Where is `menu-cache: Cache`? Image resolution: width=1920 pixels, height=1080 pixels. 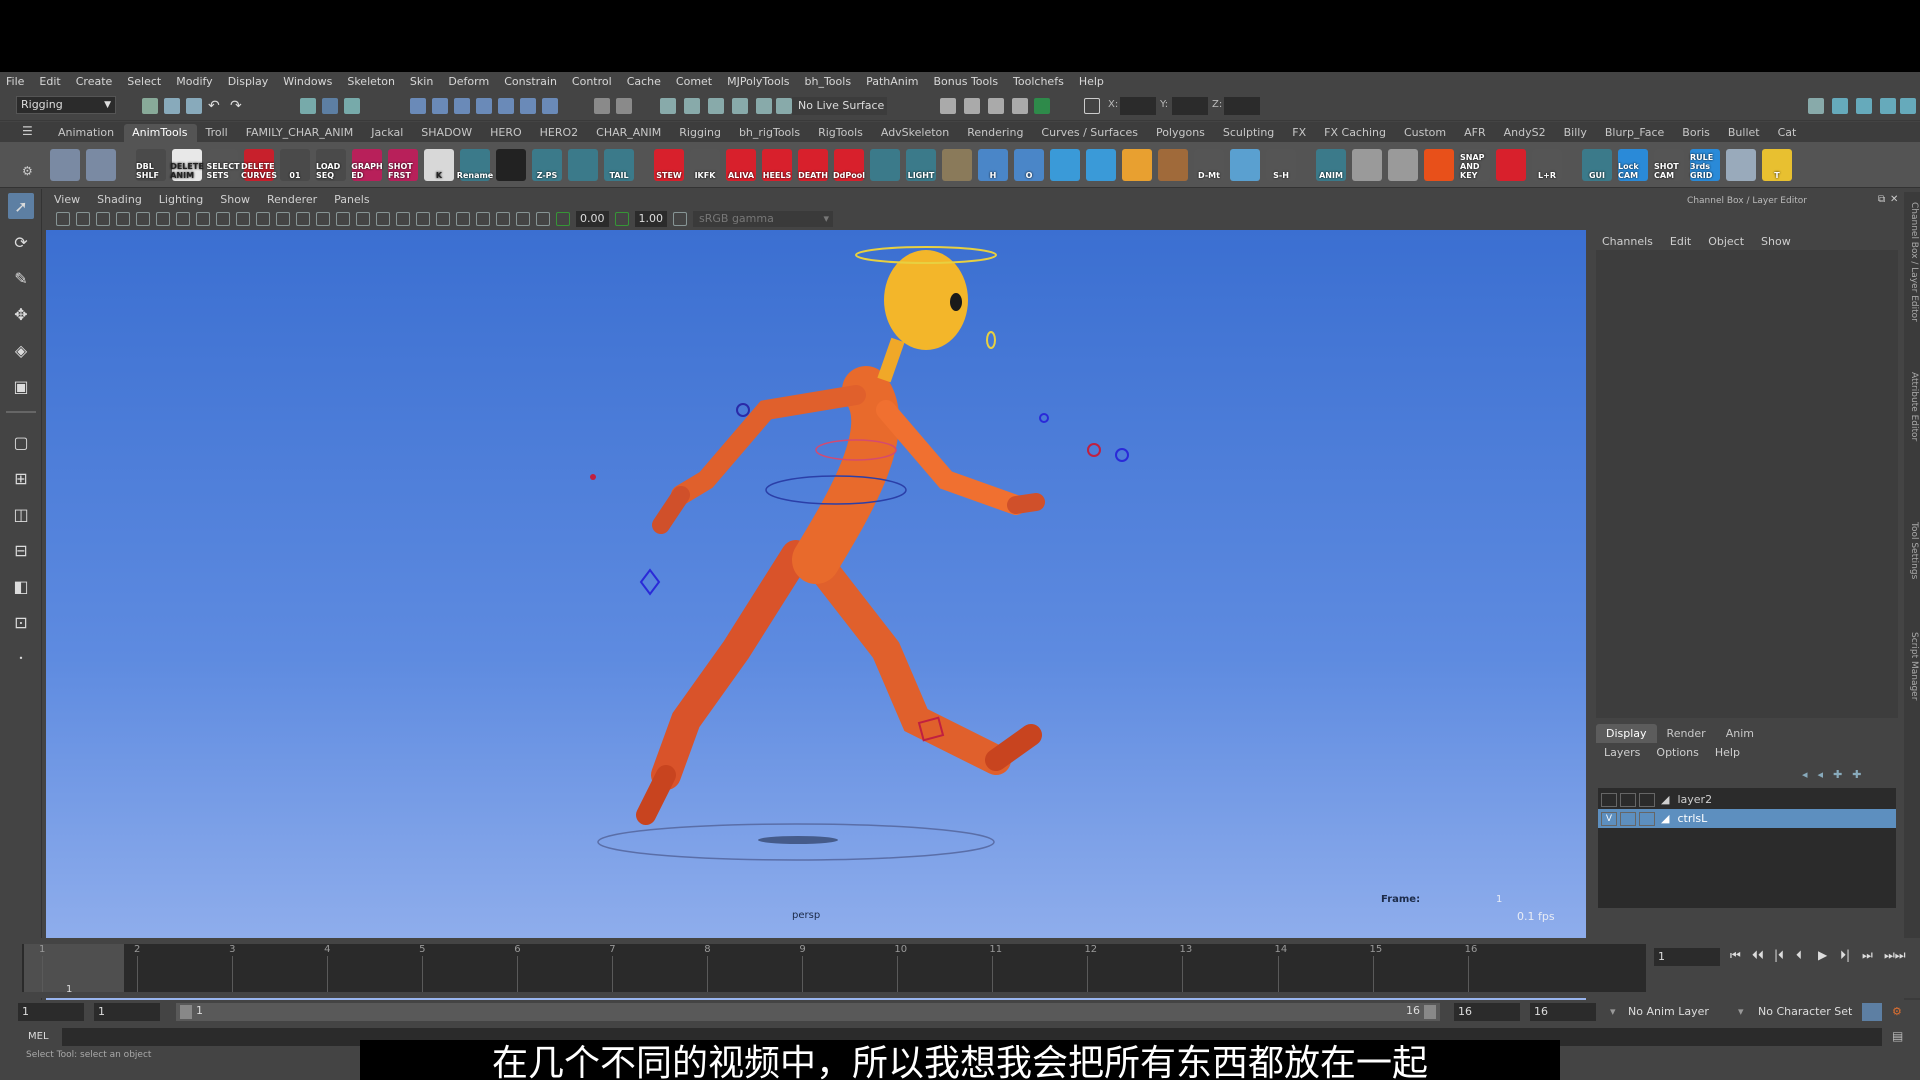 menu-cache: Cache is located at coordinates (644, 81).